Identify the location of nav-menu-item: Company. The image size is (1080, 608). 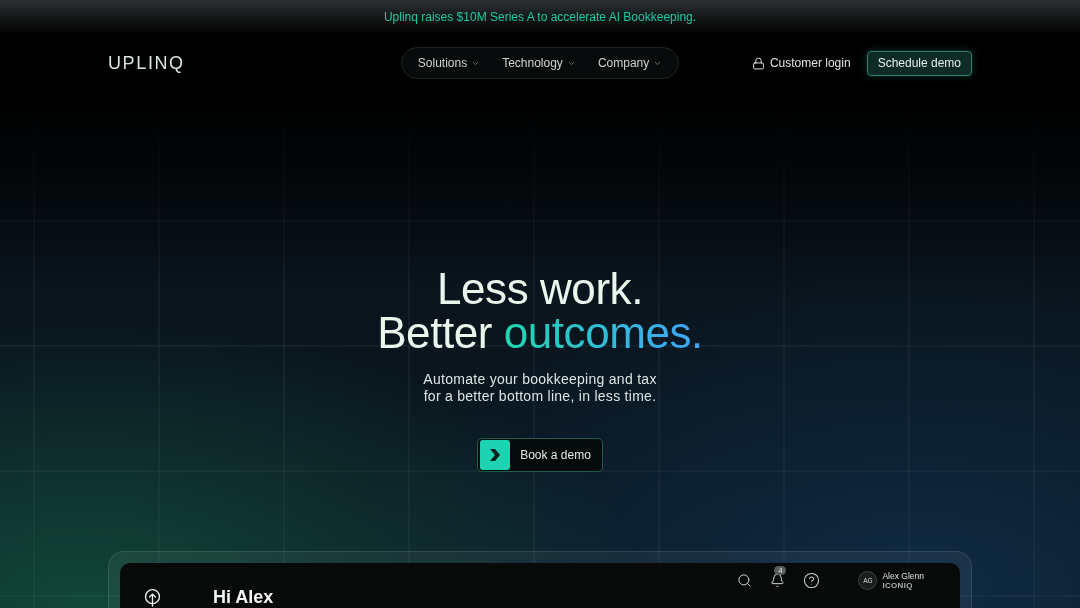
(630, 63).